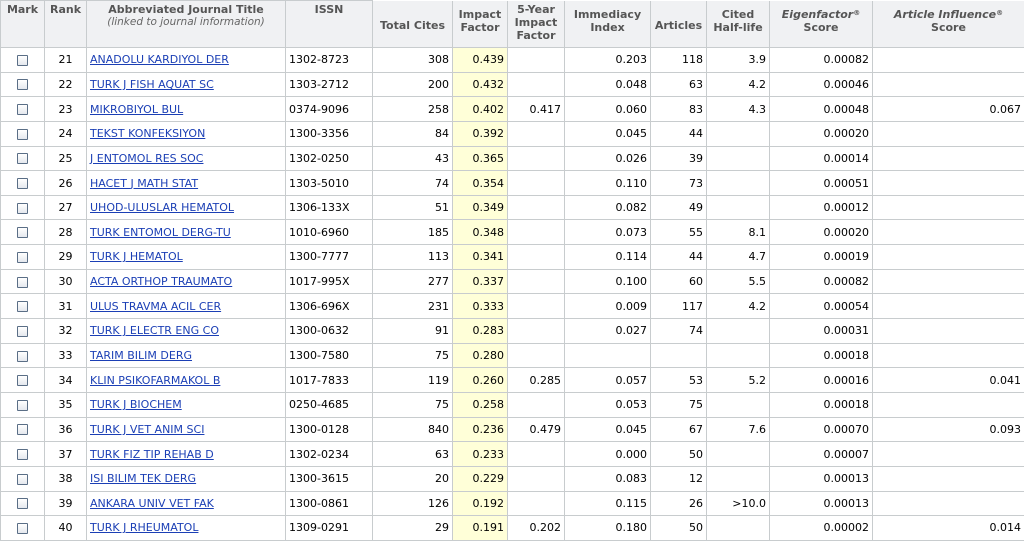 The height and width of the screenshot is (541, 1024). Describe the element at coordinates (945, 14) in the screenshot. I see `article-influence-line-1: Article Influence` at that location.